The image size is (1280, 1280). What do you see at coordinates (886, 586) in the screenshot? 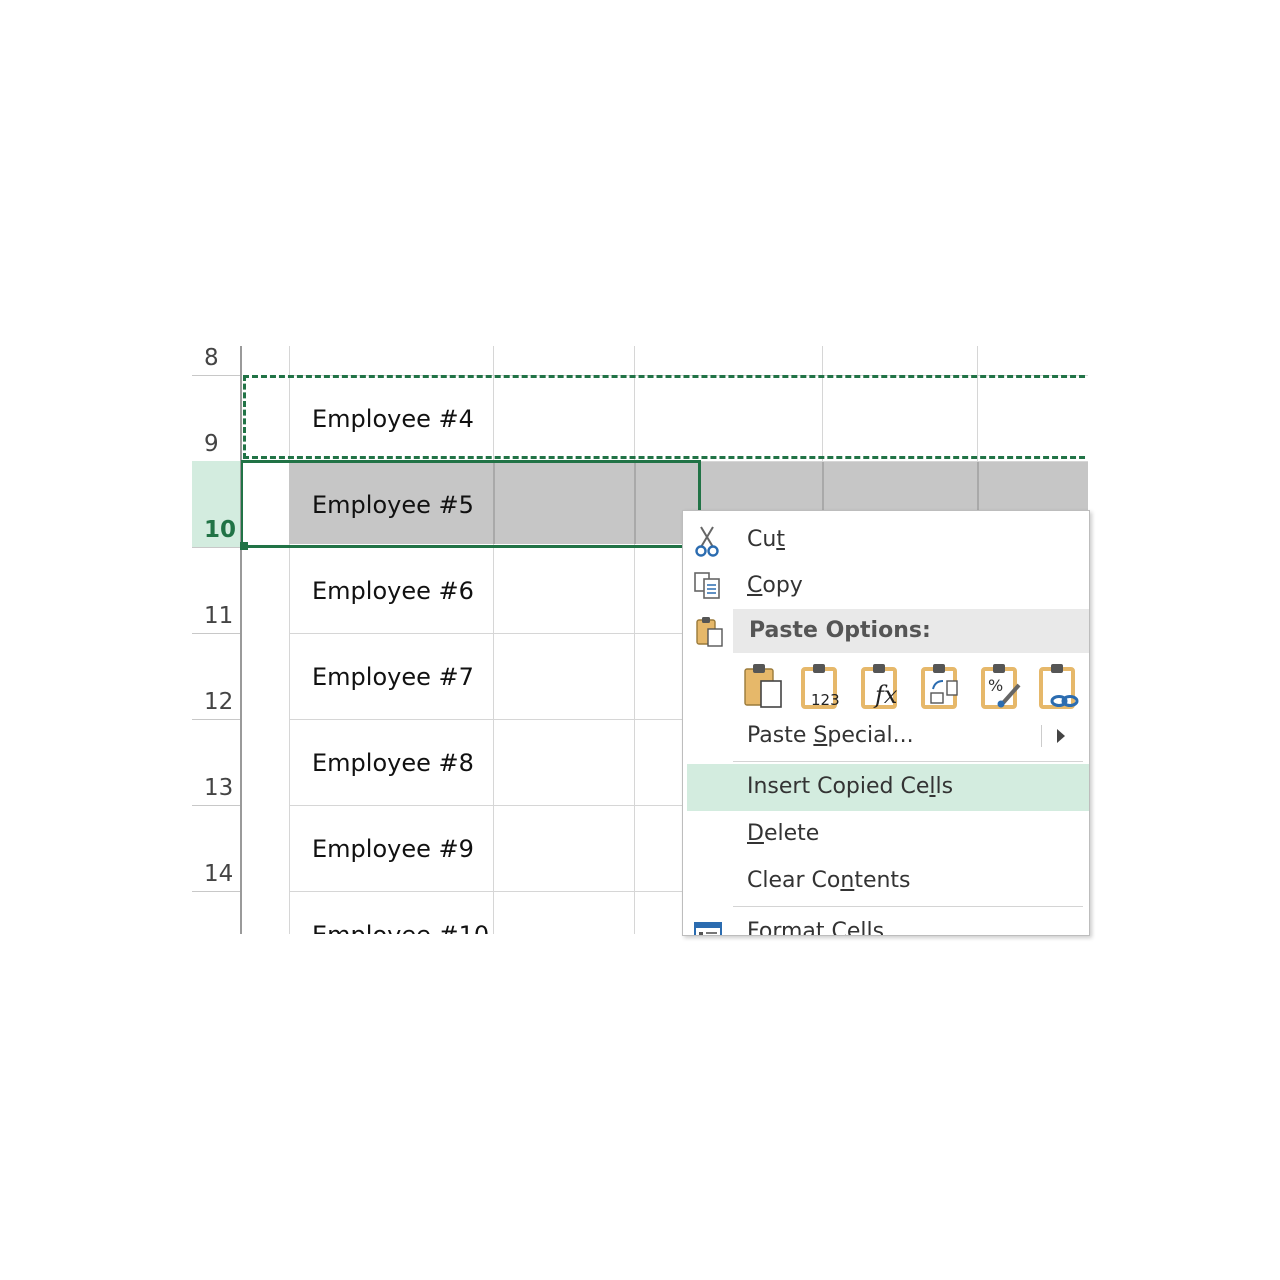
I see `menu-item-copy: Copy` at bounding box center [886, 586].